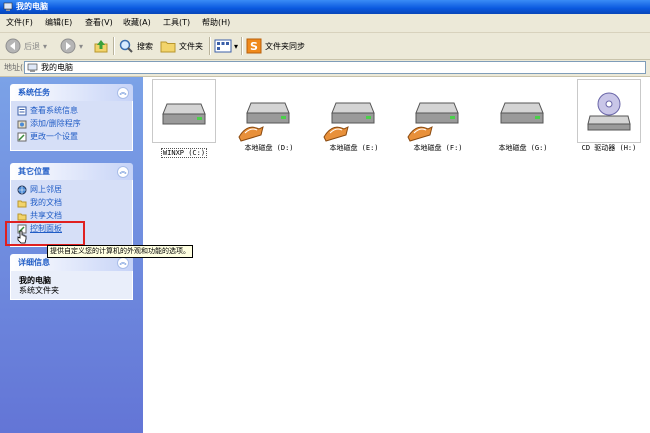  I want to click on drive-item: CD 驱动器 (H:), so click(609, 116).